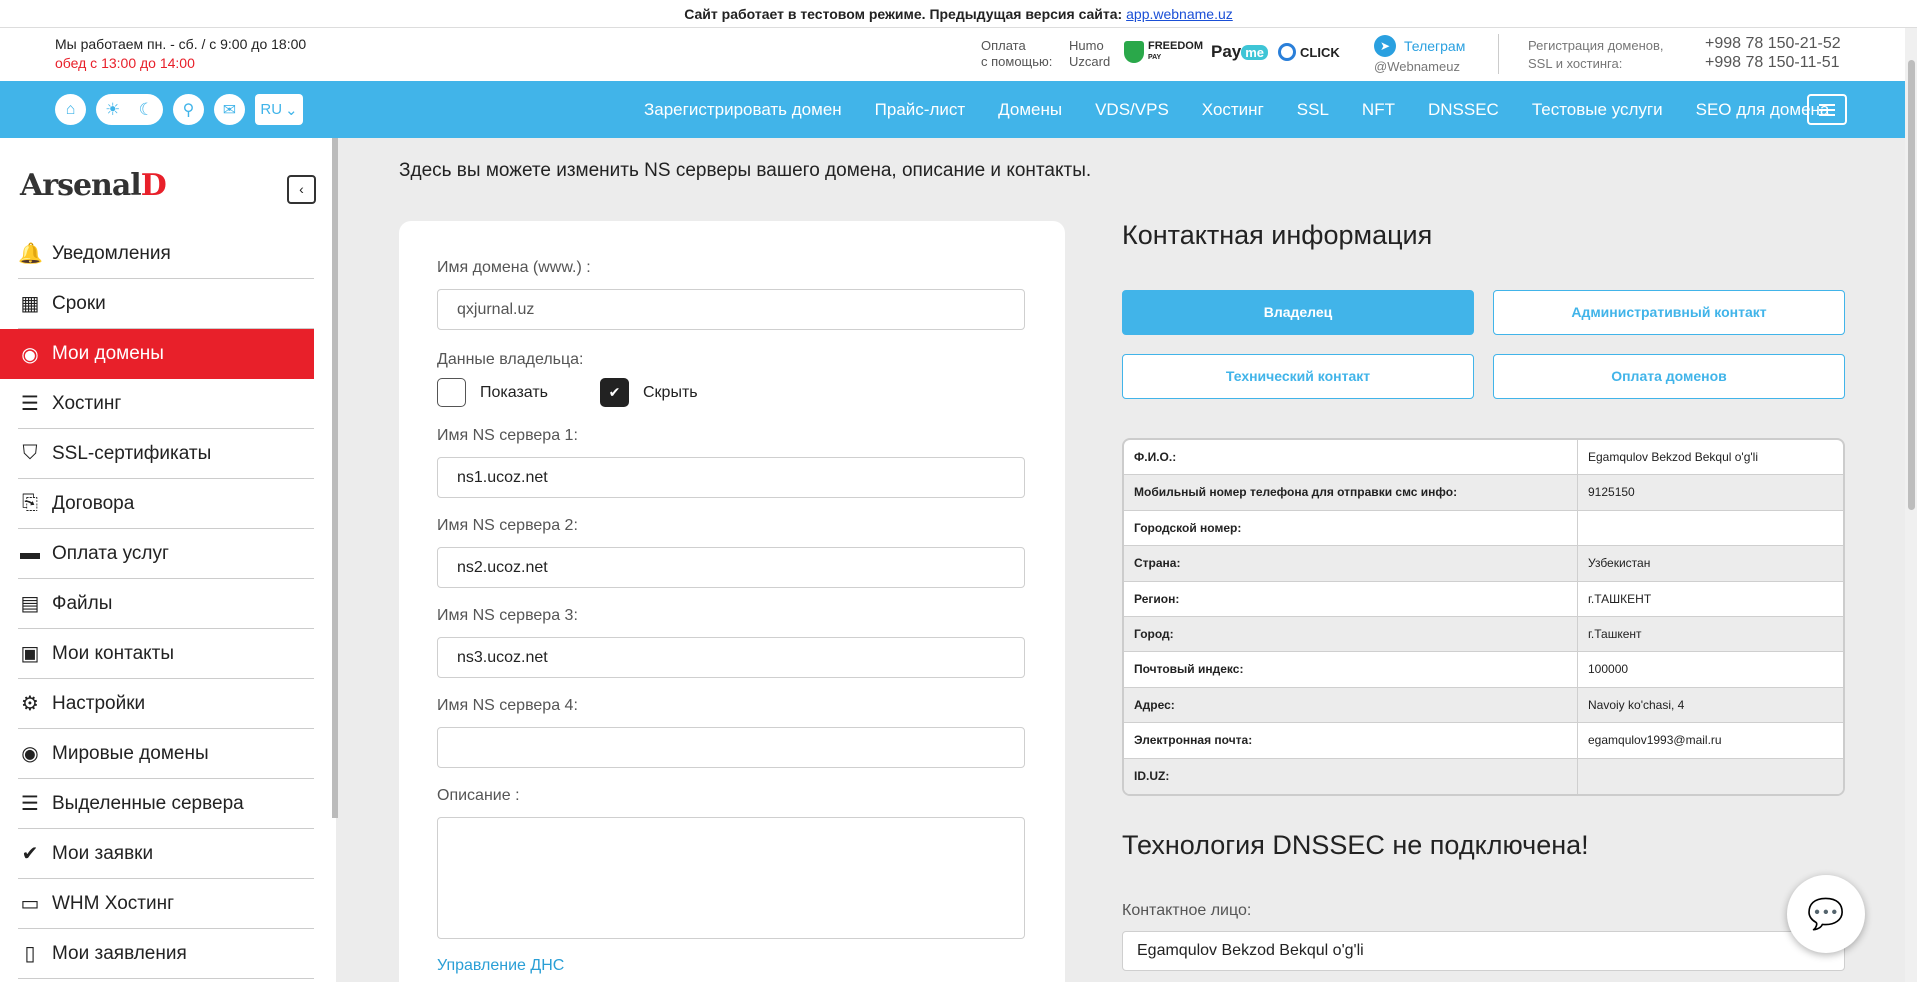  What do you see at coordinates (1351, 669) in the screenshot?
I see `row-key: Почтовый индекс:` at bounding box center [1351, 669].